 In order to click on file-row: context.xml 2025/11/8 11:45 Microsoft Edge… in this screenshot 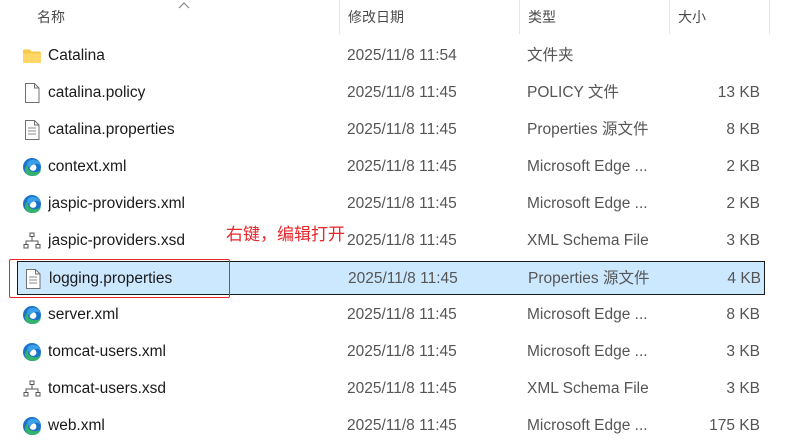, I will do `click(391, 167)`.